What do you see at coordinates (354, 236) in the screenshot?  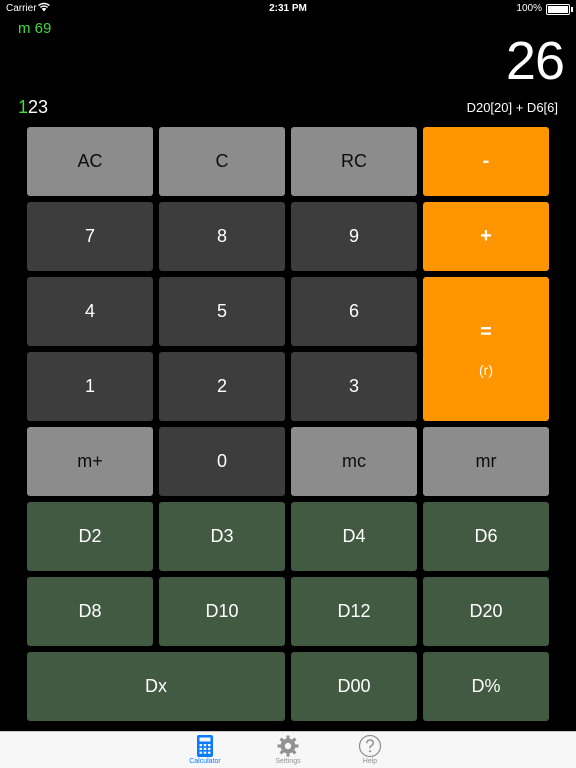 I see `digit-9-button: 9` at bounding box center [354, 236].